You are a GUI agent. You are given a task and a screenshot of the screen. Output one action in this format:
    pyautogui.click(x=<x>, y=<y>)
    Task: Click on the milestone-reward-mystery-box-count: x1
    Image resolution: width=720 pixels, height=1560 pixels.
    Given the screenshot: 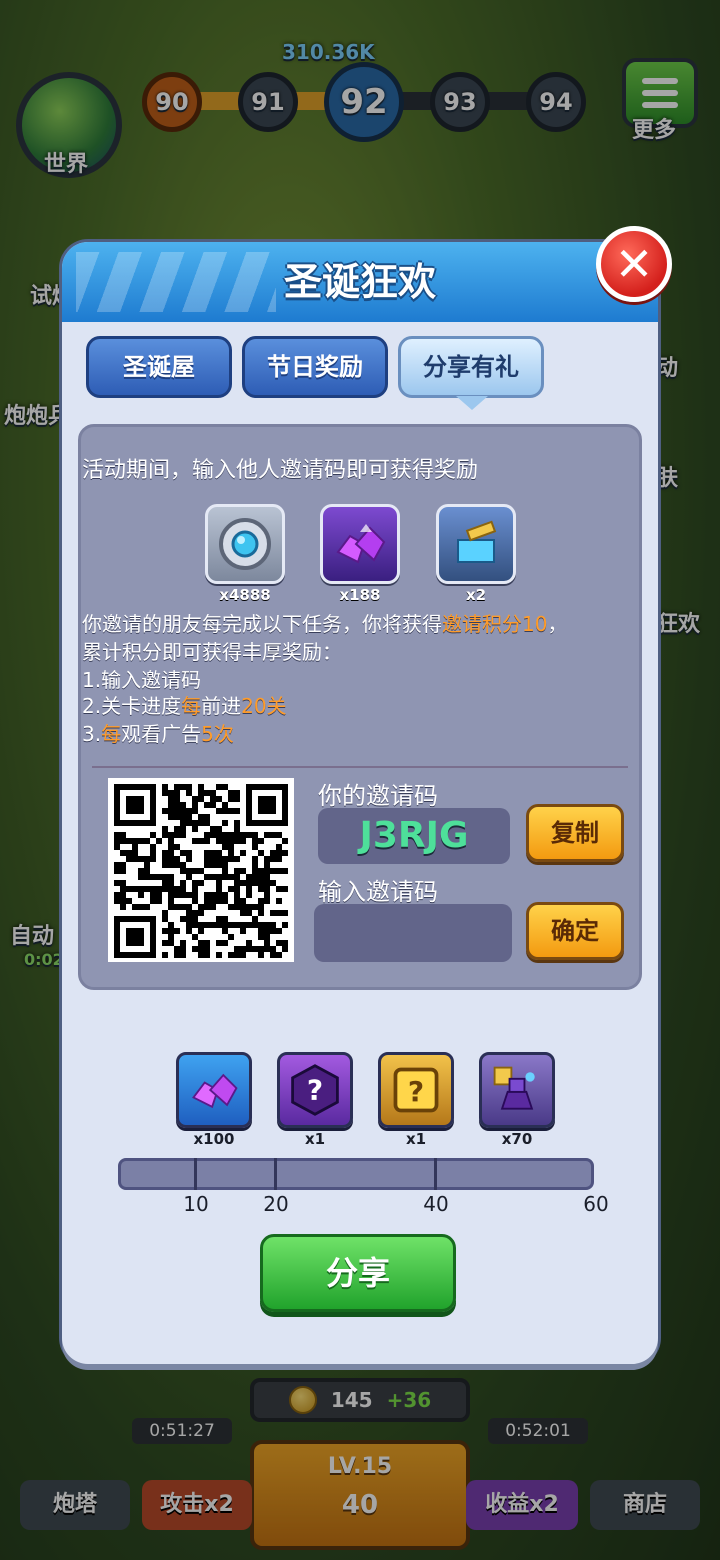 What is the action you would take?
    pyautogui.click(x=416, y=1139)
    